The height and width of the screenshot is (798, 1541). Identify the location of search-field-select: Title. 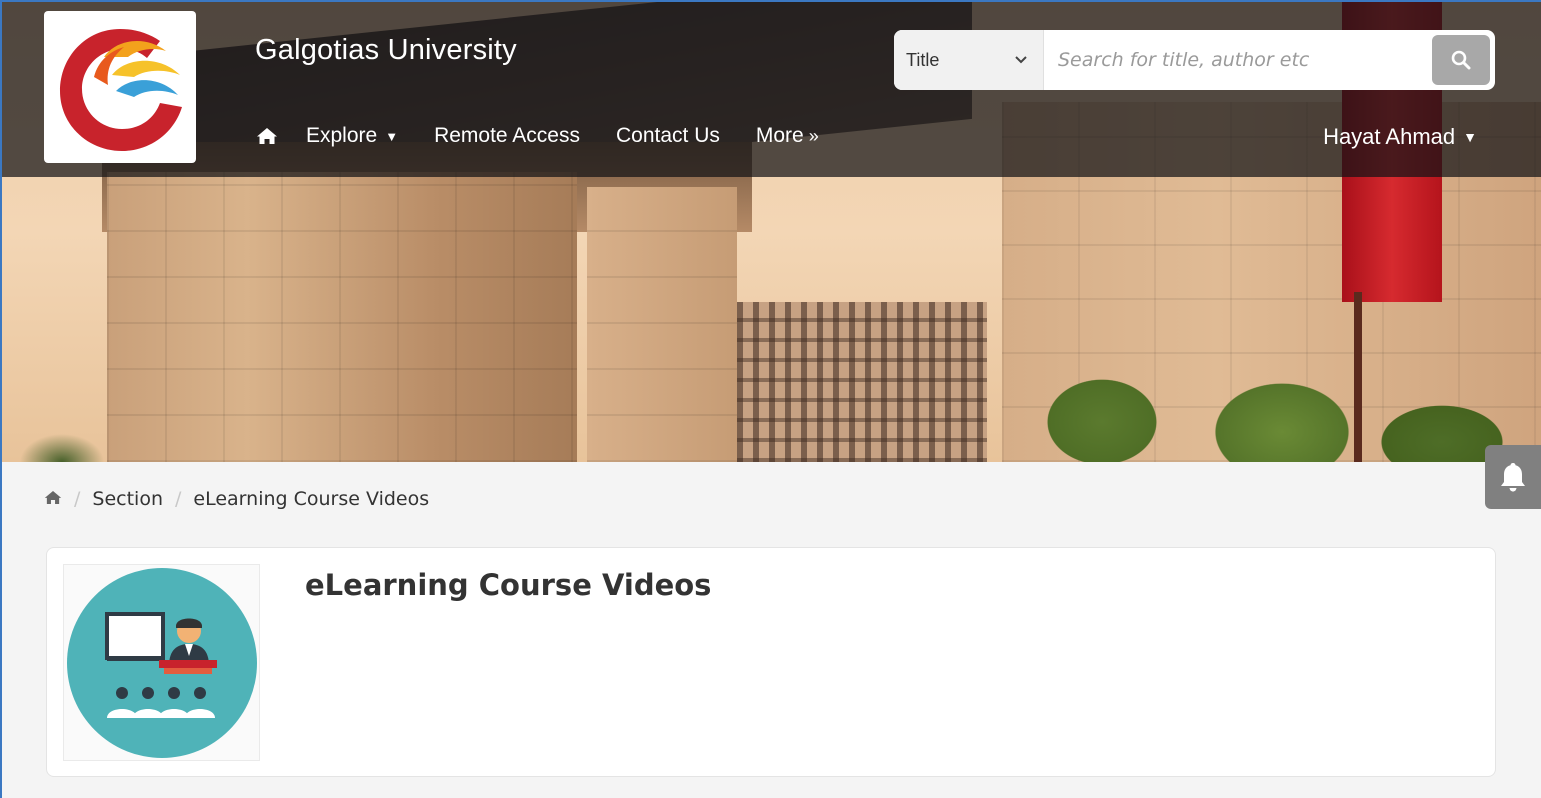
(969, 60).